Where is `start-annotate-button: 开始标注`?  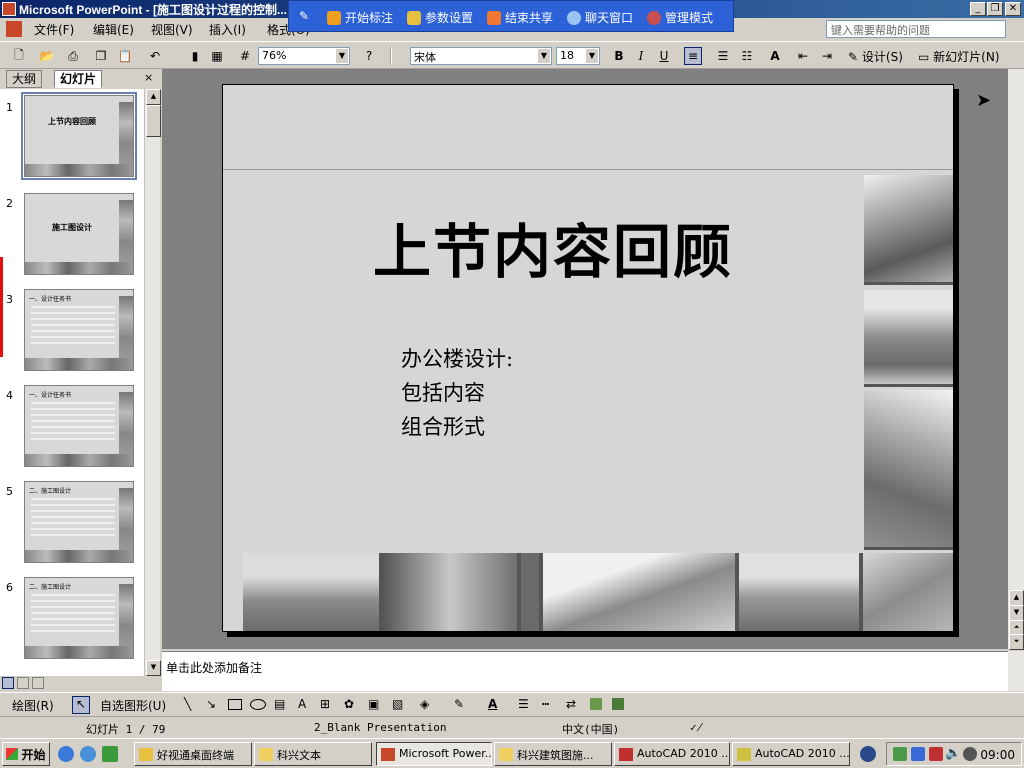 start-annotate-button: 开始标注 is located at coordinates (360, 17).